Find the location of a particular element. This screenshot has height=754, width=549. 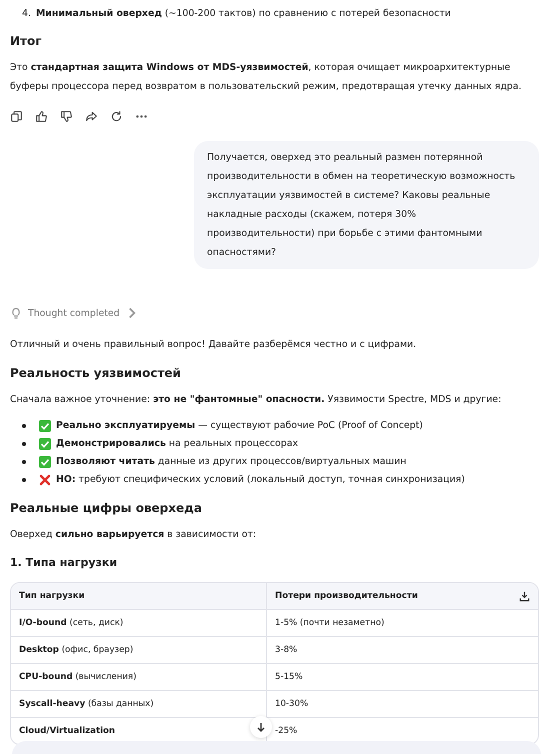

download-icon is located at coordinates (524, 596).